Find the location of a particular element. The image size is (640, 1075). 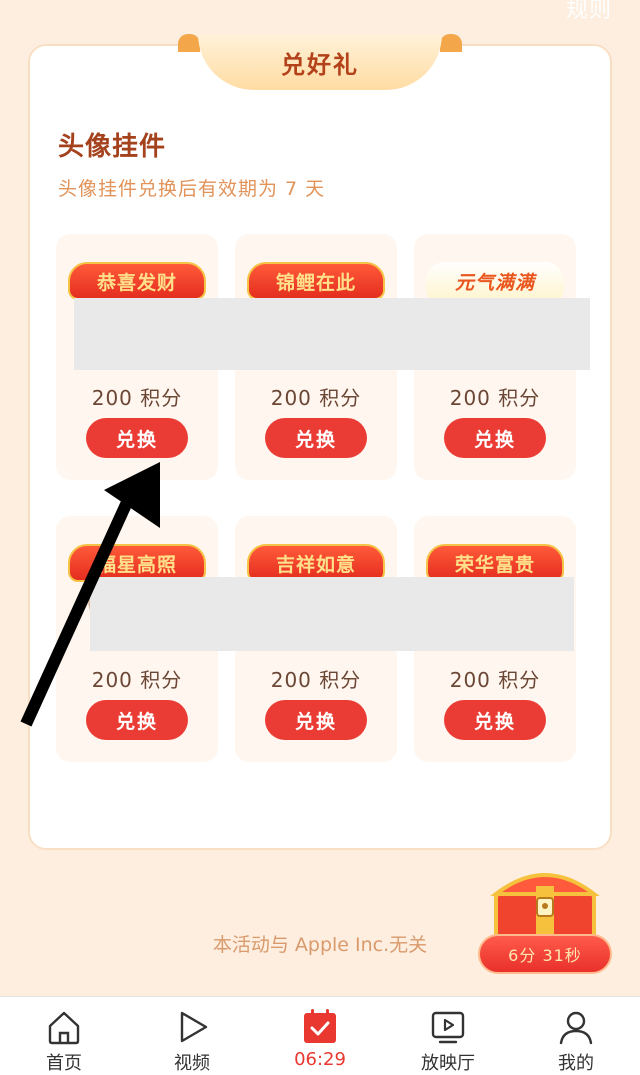

play-icon is located at coordinates (194, 1027).